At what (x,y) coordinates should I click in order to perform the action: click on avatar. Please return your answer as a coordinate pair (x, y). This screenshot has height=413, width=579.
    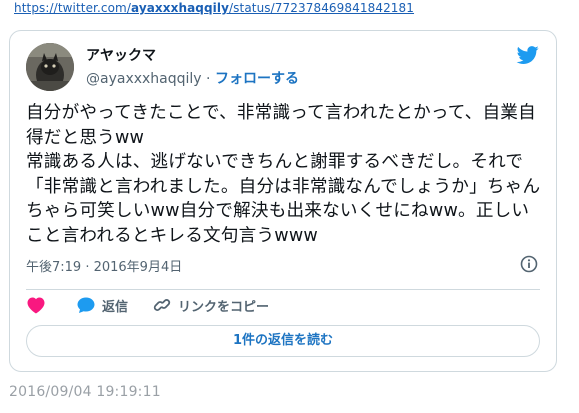
    Looking at the image, I should click on (50, 67).